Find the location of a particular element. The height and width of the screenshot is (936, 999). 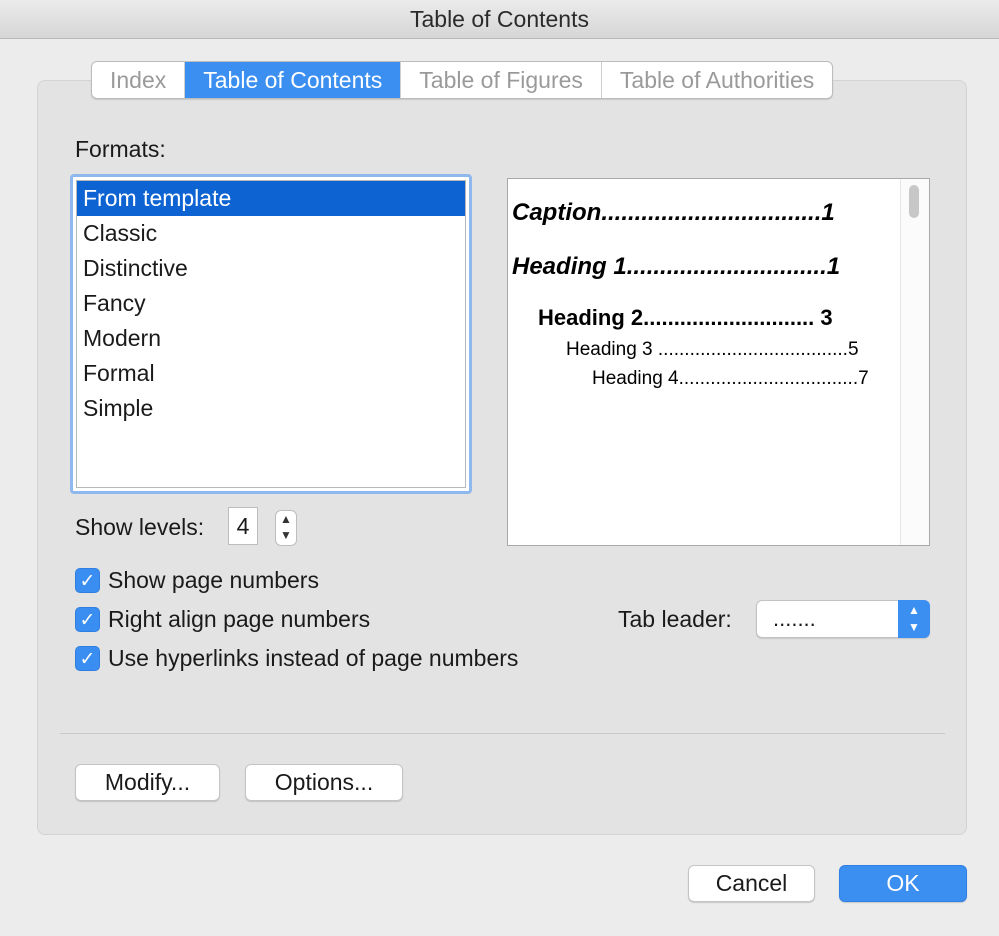

right-align-checkbox: ✓ is located at coordinates (87, 619).